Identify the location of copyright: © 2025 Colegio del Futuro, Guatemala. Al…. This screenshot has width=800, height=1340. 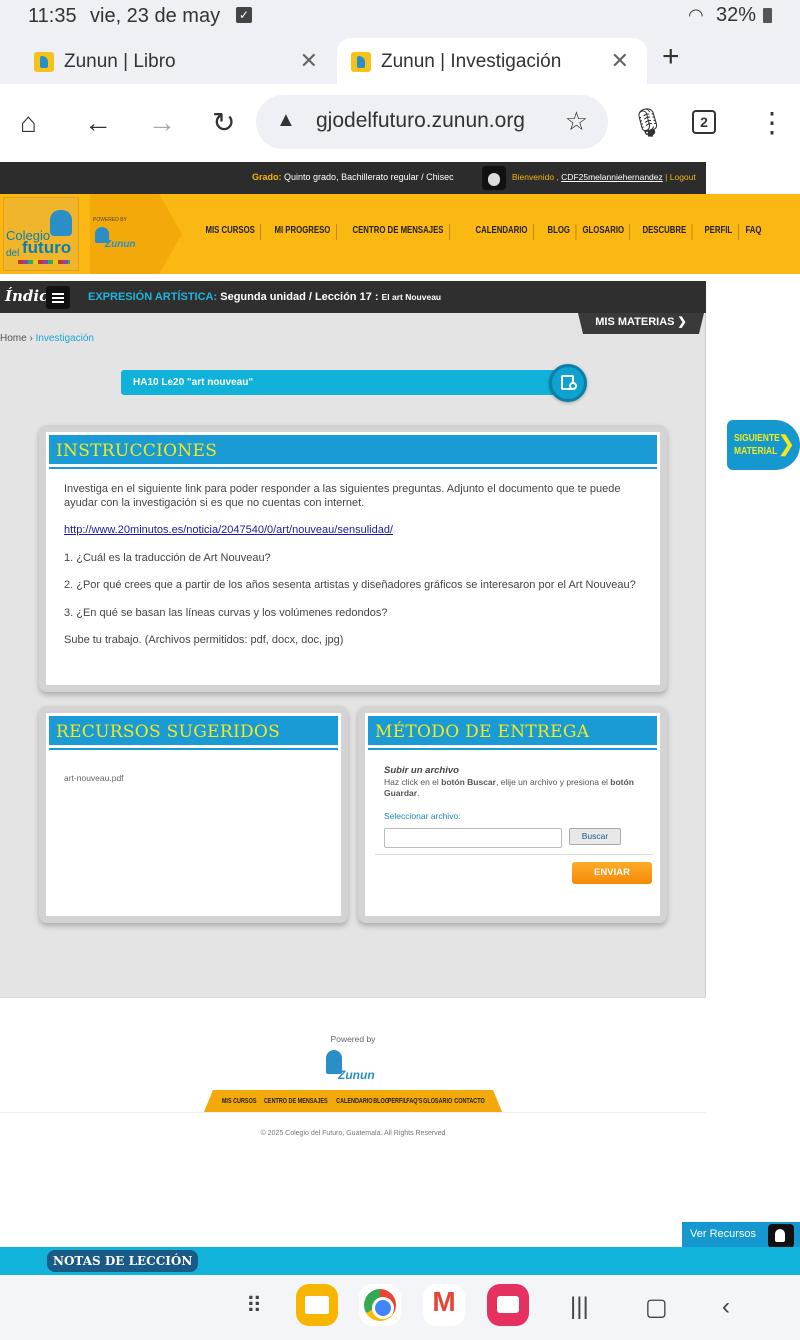
(353, 1133).